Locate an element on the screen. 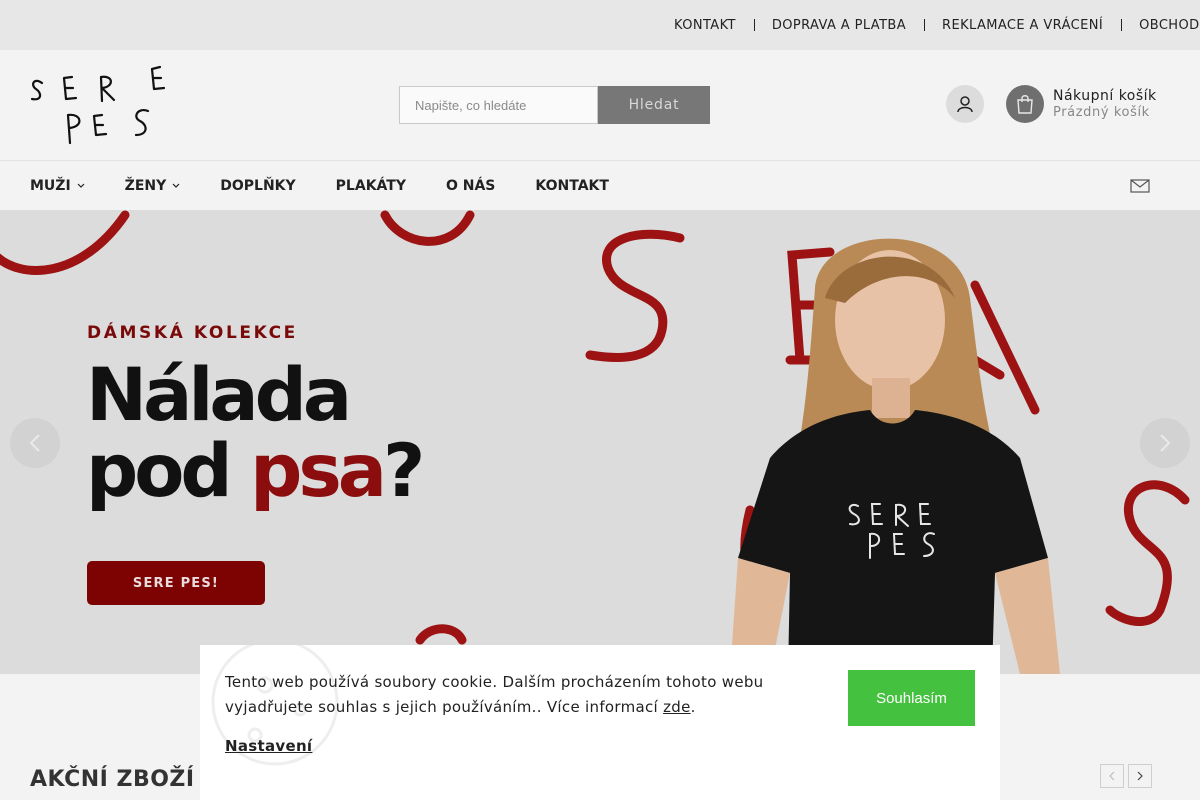 The width and height of the screenshot is (1200, 800). nav-item-doplnky: DOPLŇKY is located at coordinates (257, 186).